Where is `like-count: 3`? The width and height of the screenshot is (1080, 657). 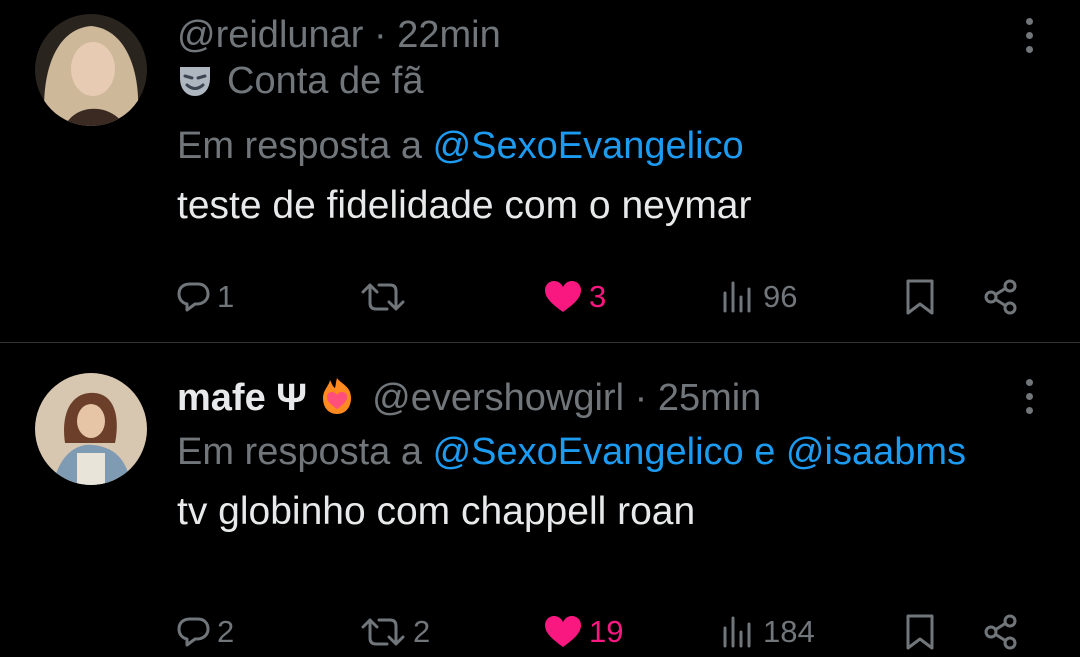 like-count: 3 is located at coordinates (598, 296).